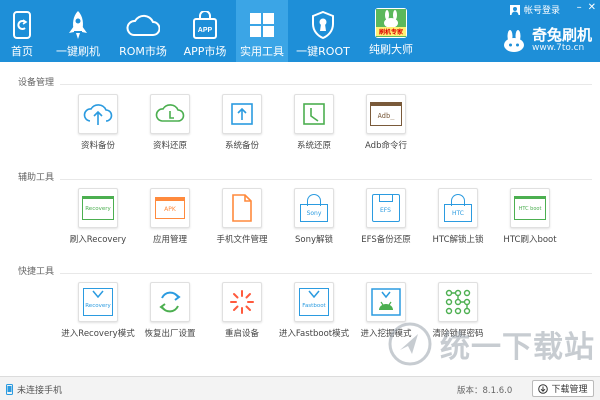  I want to click on status-bar: 未连接手机 版本：8.1.6.0 下载管理, so click(300, 388).